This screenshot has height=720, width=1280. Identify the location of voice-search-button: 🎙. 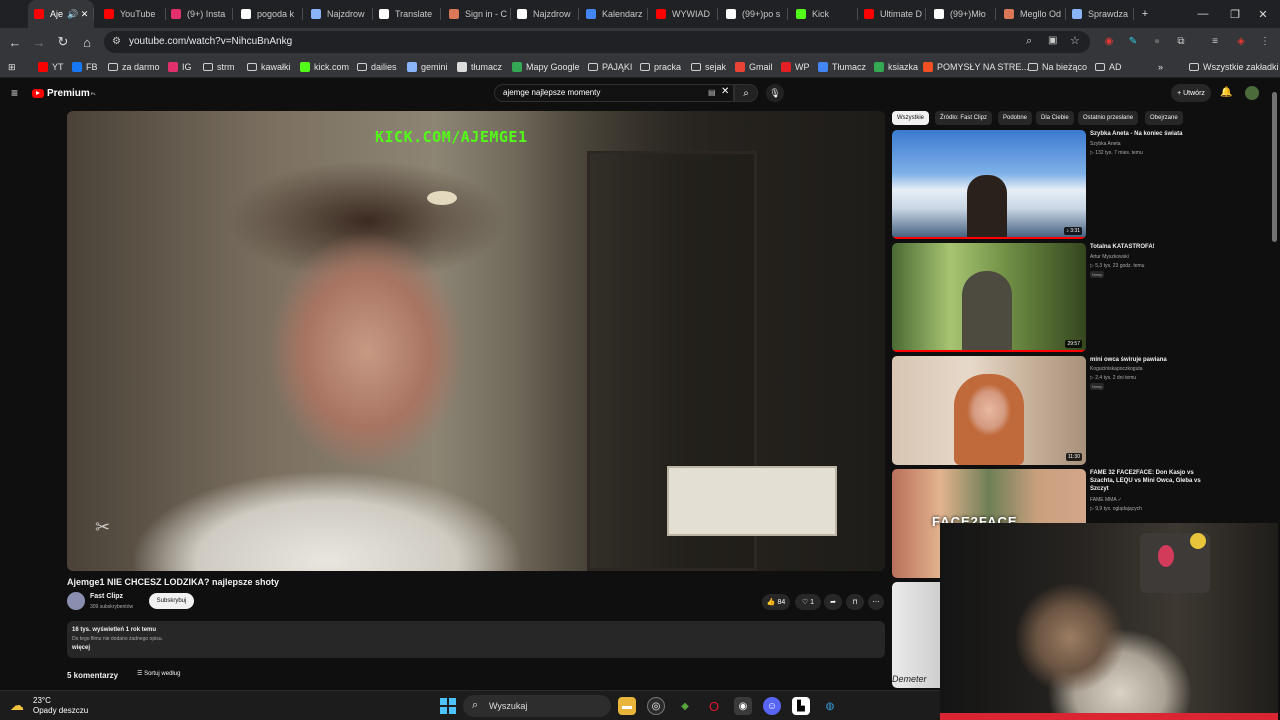
(775, 93).